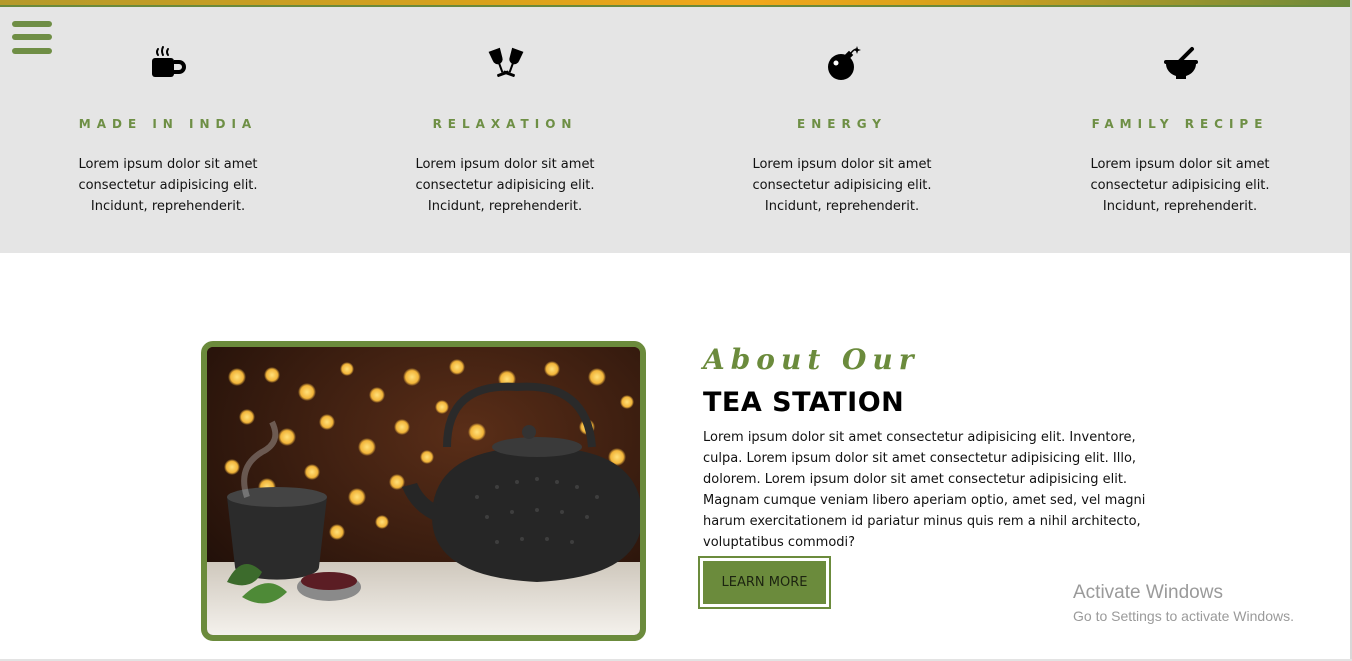 The width and height of the screenshot is (1352, 661). Describe the element at coordinates (168, 124) in the screenshot. I see `feature-title: MADE IN INDIA` at that location.